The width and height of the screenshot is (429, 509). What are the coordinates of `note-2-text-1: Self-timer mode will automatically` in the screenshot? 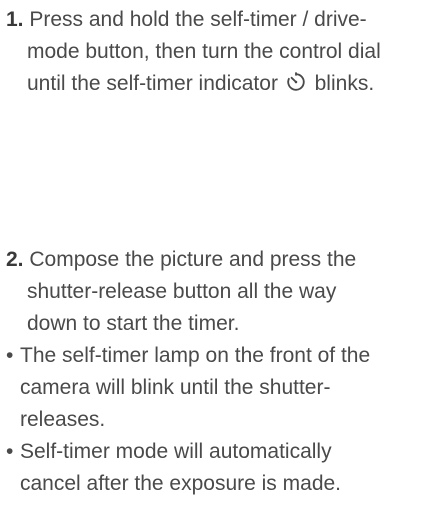 It's located at (176, 451).